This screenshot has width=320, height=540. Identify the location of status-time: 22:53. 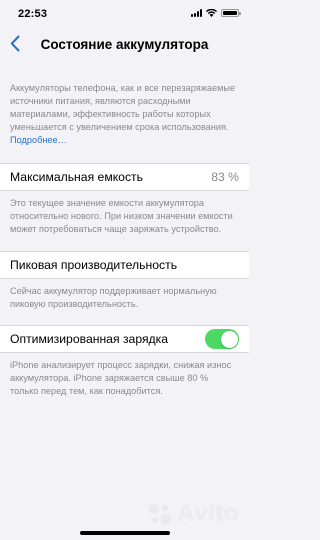
(33, 14).